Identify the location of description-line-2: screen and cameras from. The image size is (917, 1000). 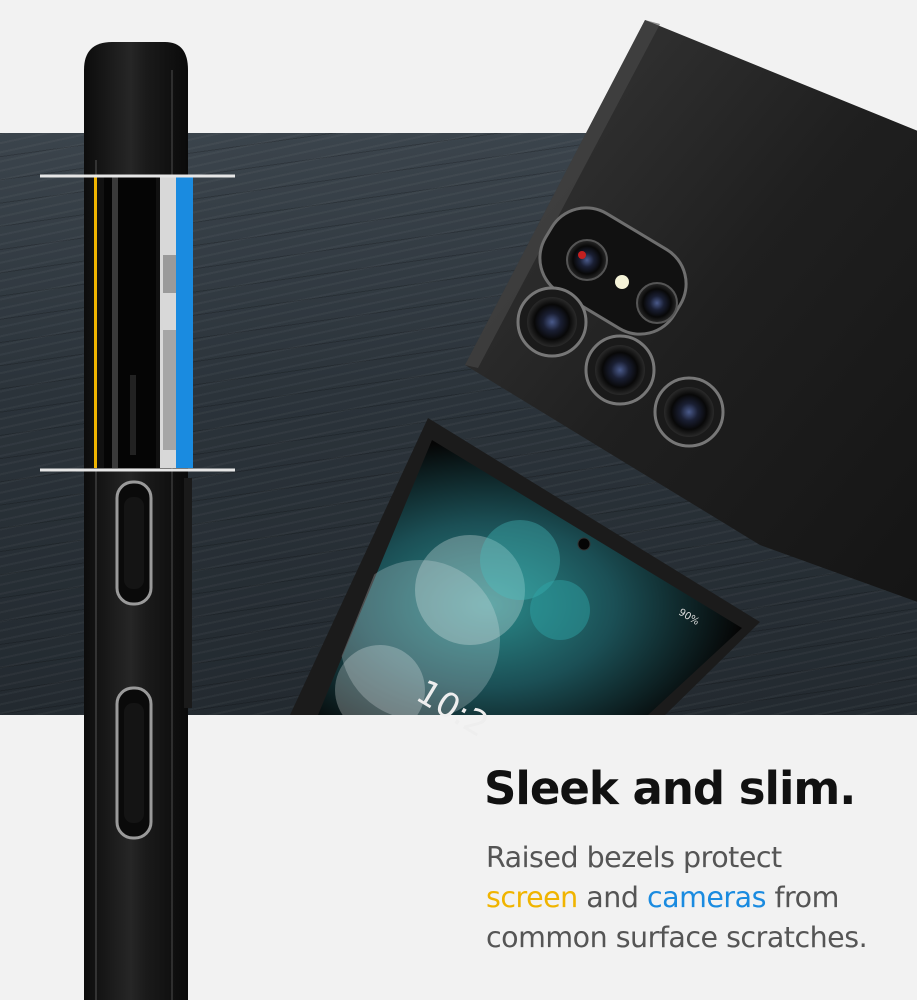
(696, 898).